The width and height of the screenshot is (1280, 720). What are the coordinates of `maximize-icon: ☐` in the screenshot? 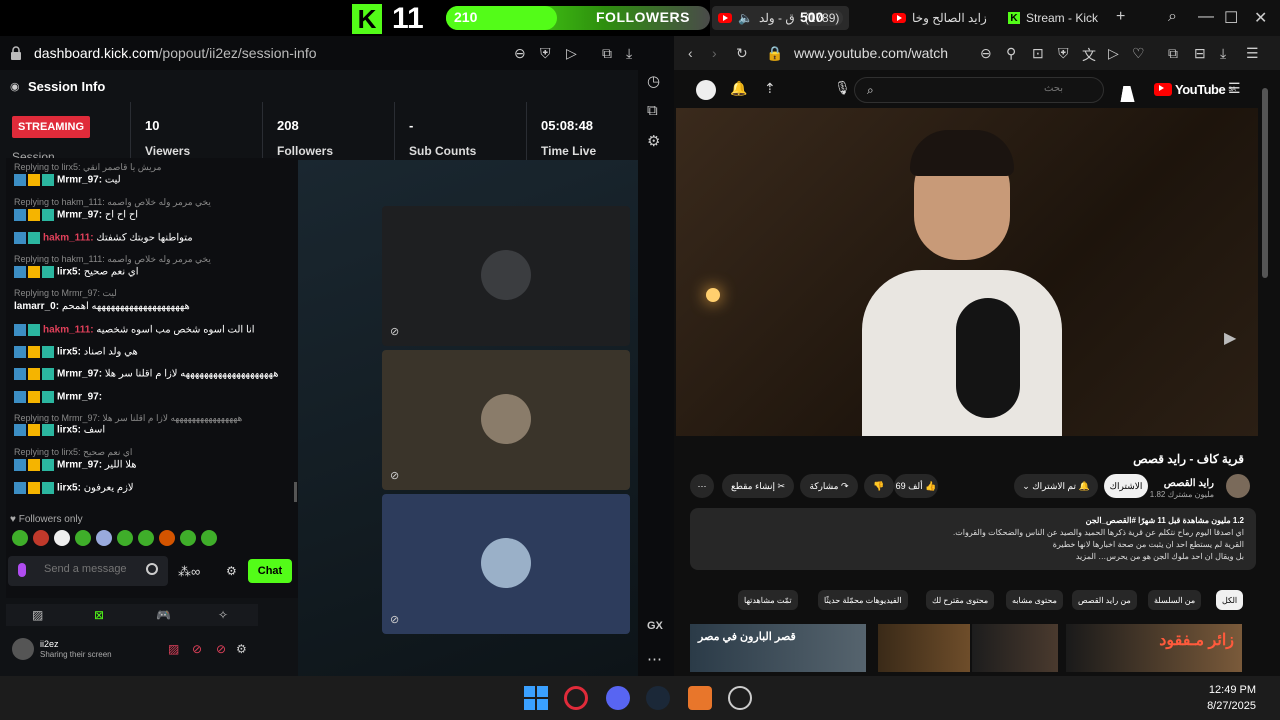 It's located at (1231, 18).